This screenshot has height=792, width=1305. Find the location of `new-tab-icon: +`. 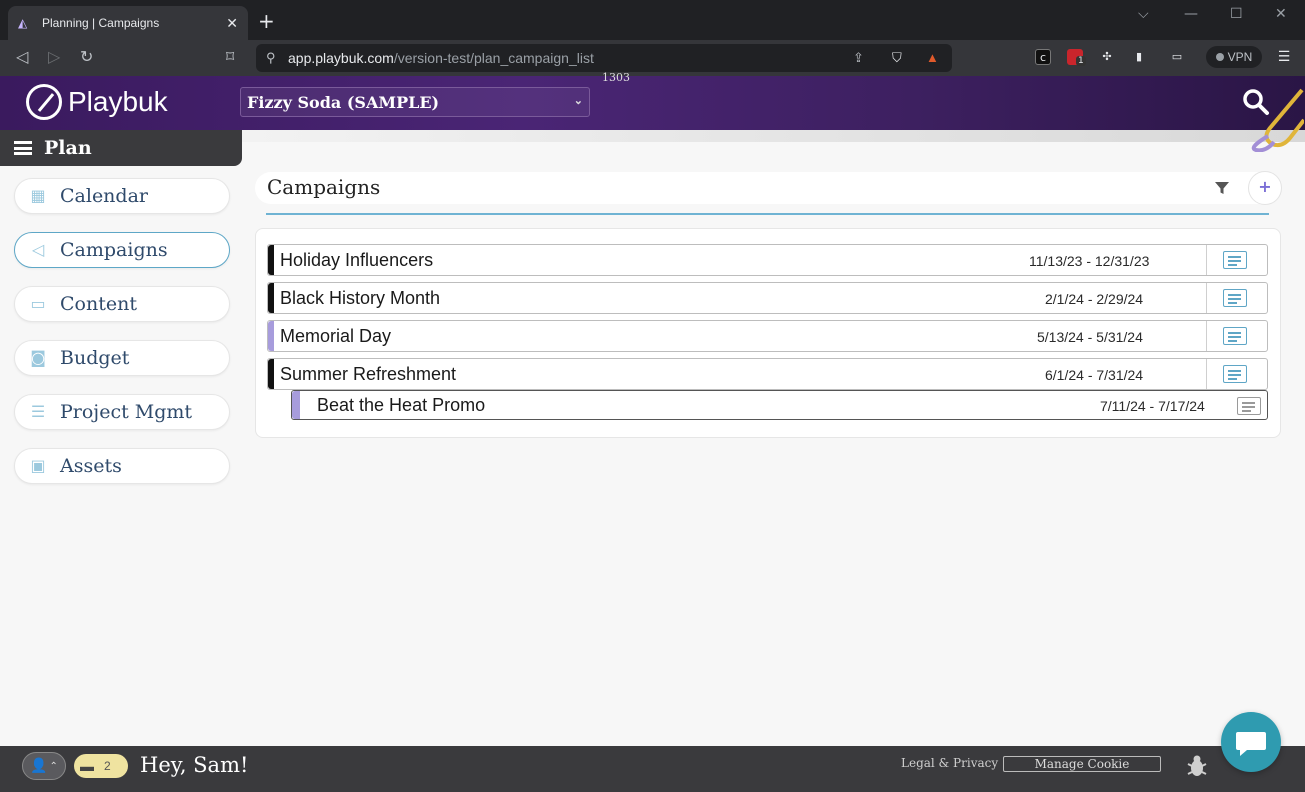

new-tab-icon: + is located at coordinates (266, 21).